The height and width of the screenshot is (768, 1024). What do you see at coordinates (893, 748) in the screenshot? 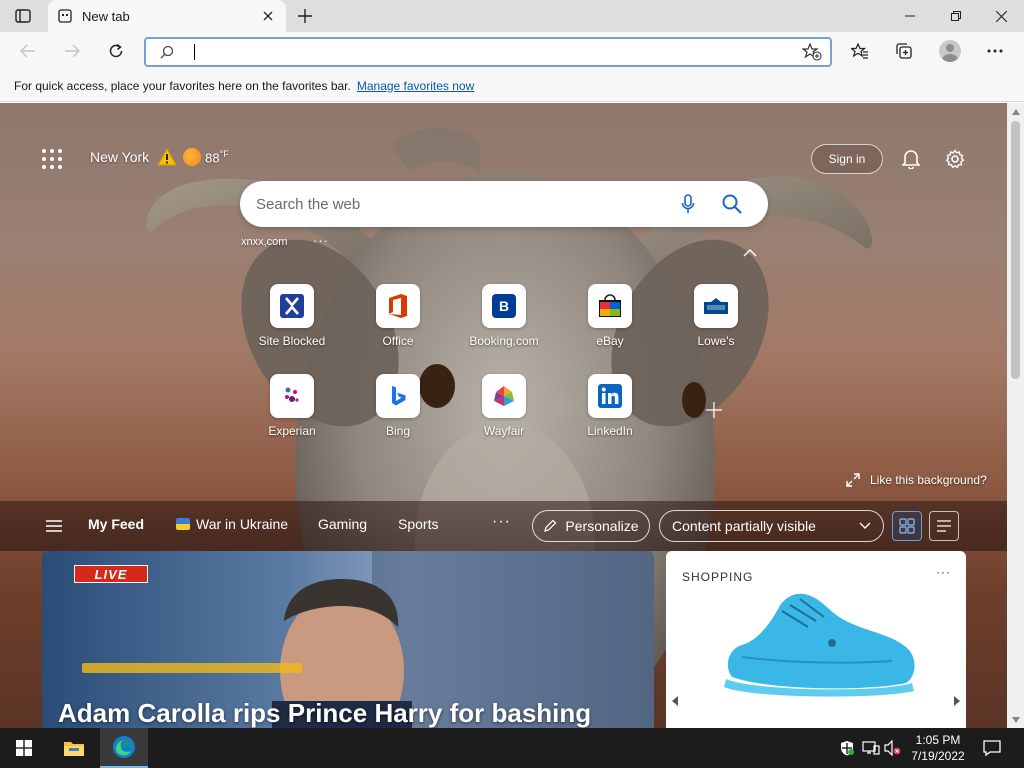
I see `volume-muted-icon` at bounding box center [893, 748].